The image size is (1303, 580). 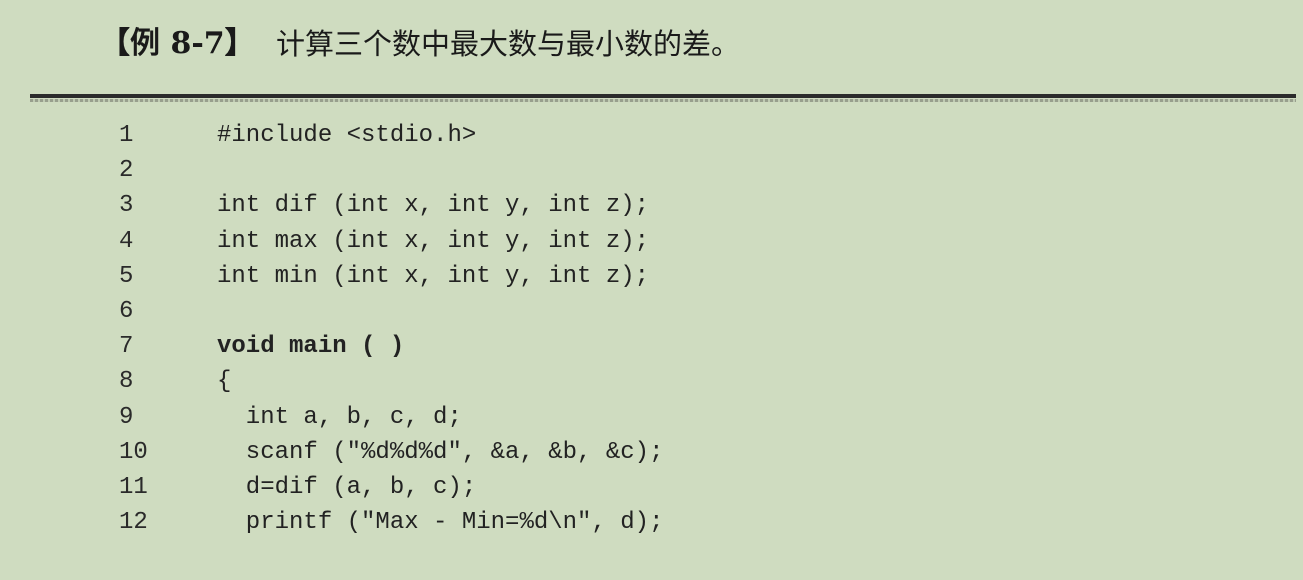 What do you see at coordinates (651, 311) in the screenshot?
I see `code-line: 6` at bounding box center [651, 311].